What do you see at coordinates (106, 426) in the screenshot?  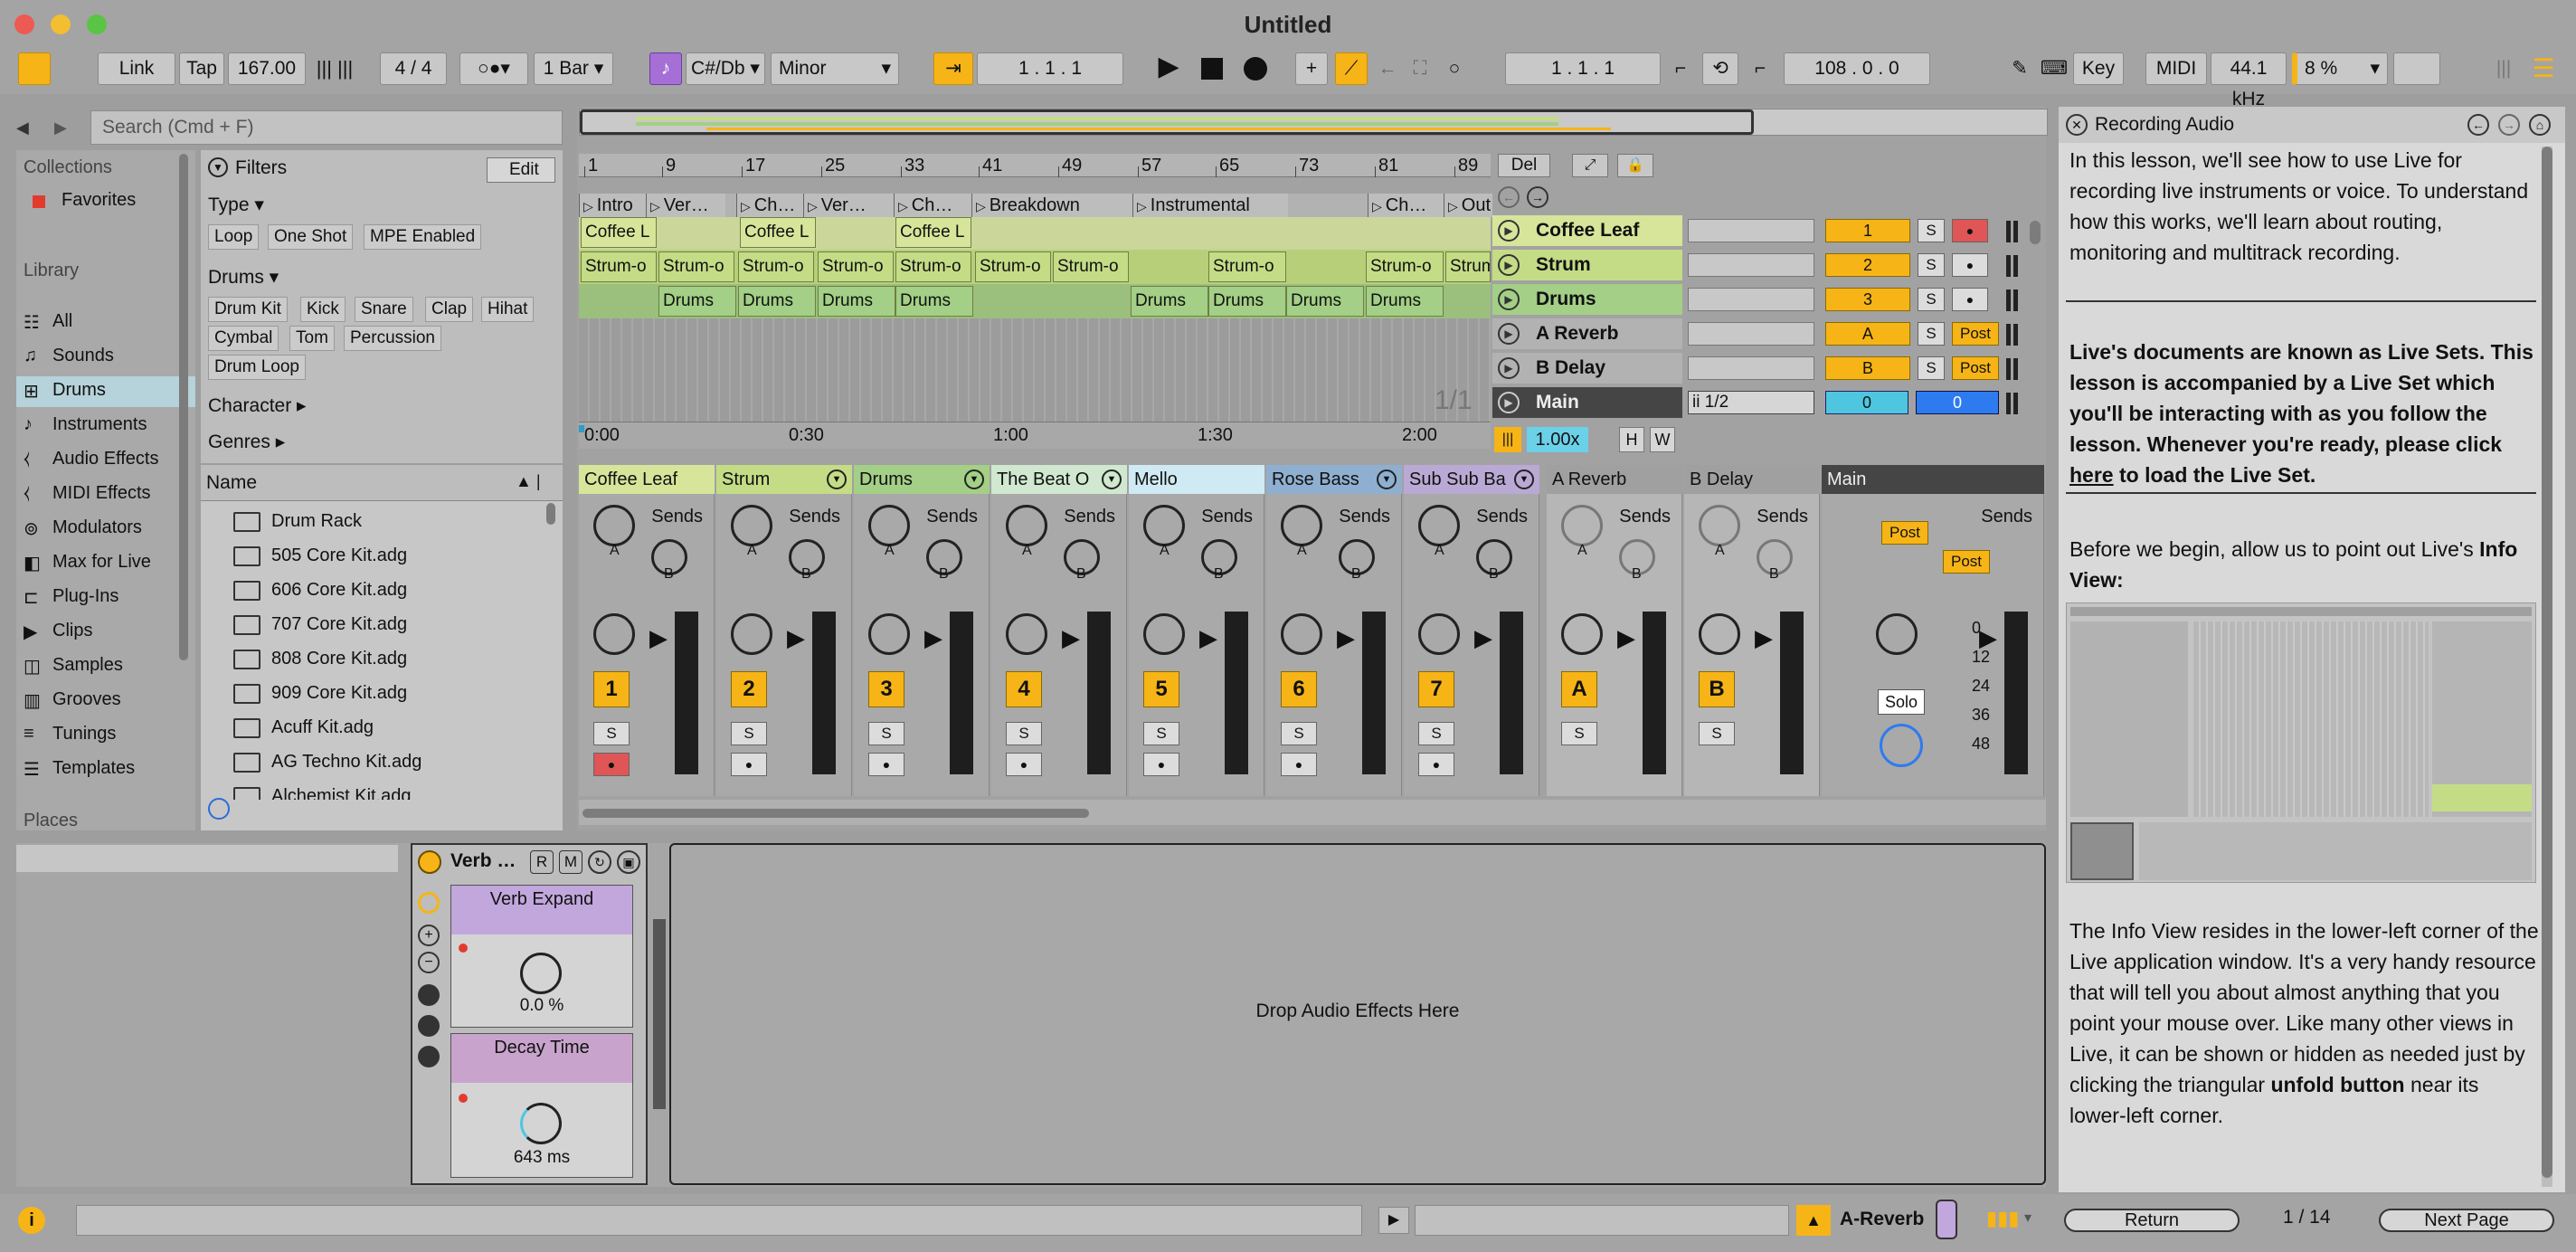 I see `library-item-instruments: ♪ Instruments` at bounding box center [106, 426].